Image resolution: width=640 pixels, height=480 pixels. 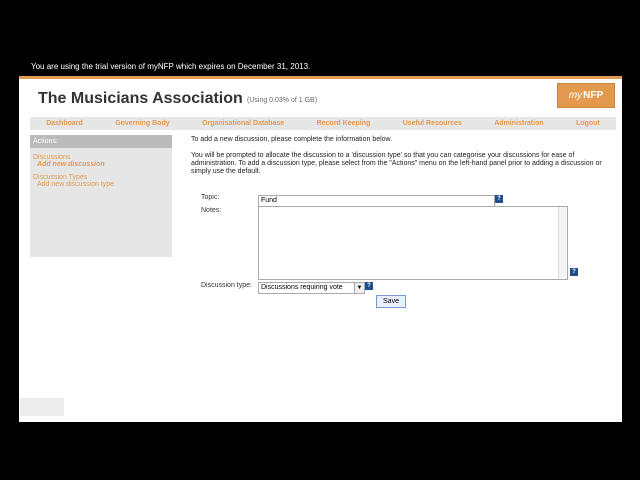 What do you see at coordinates (574, 272) in the screenshot?
I see `notes-help-icon: ?` at bounding box center [574, 272].